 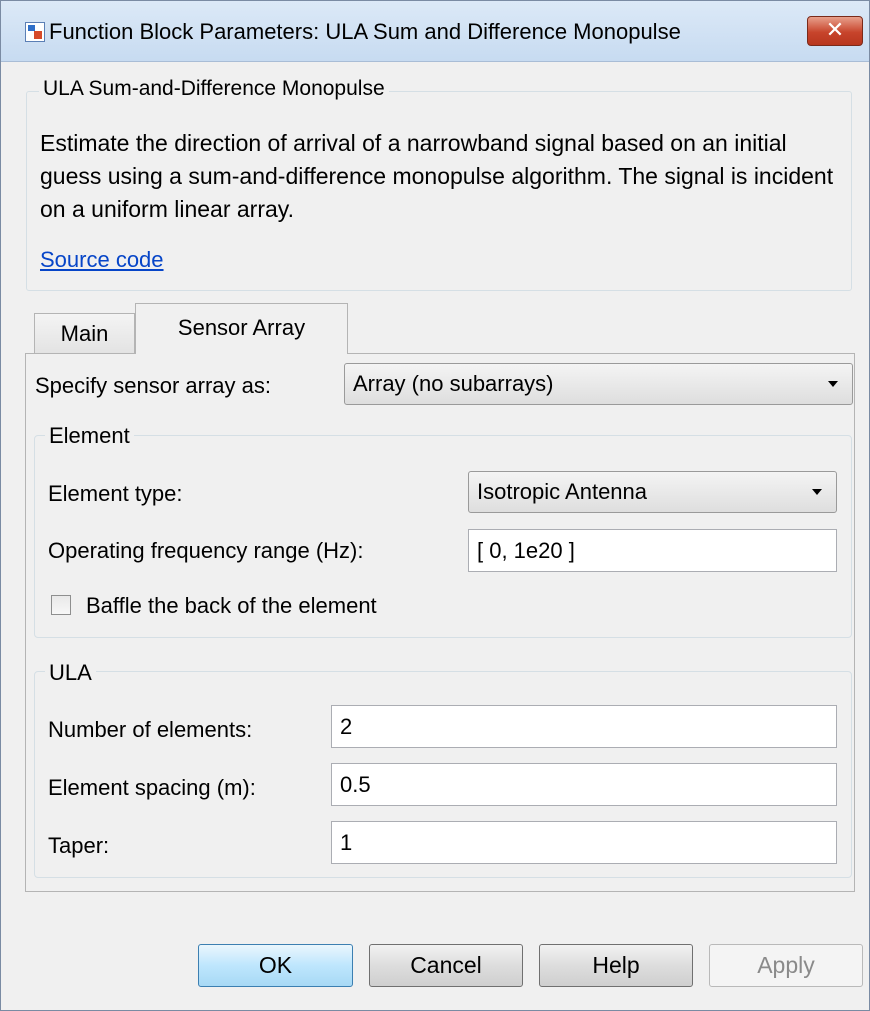 I want to click on apply-button: Apply, so click(x=786, y=965).